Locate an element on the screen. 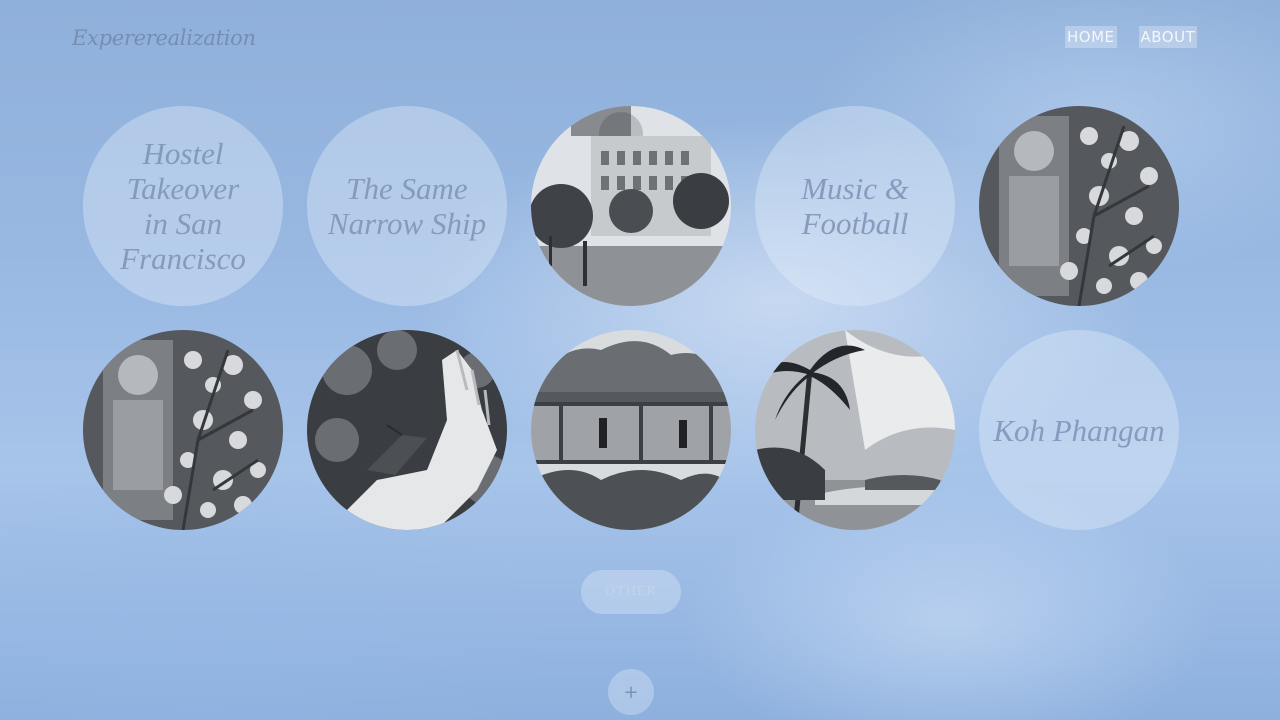 This screenshot has height=720, width=1280. post-footbridge is located at coordinates (631, 430).